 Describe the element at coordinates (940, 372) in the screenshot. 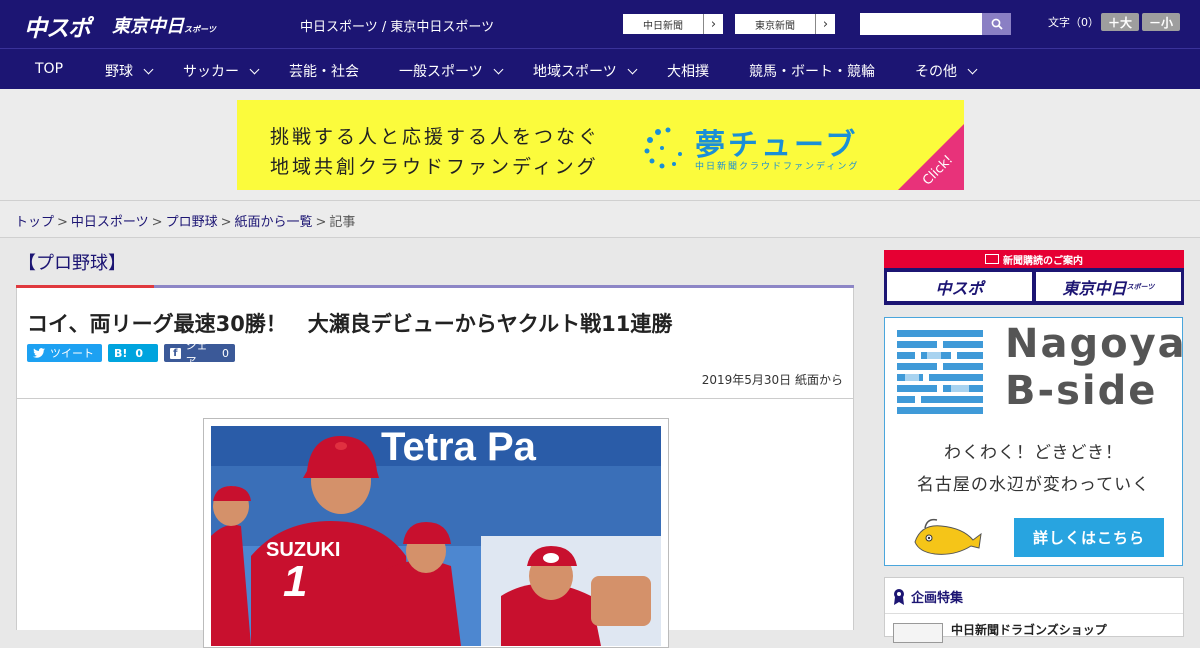

I see `brick-wall-icon` at that location.